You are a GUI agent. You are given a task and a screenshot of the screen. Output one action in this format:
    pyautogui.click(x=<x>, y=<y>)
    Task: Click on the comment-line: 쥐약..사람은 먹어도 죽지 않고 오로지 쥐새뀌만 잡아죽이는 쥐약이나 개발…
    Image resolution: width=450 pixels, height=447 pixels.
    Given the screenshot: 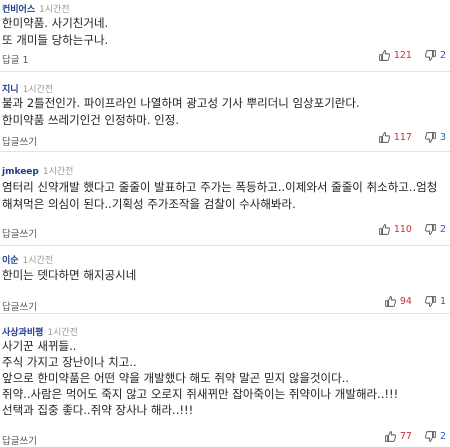 What is the action you would take?
    pyautogui.click(x=200, y=394)
    